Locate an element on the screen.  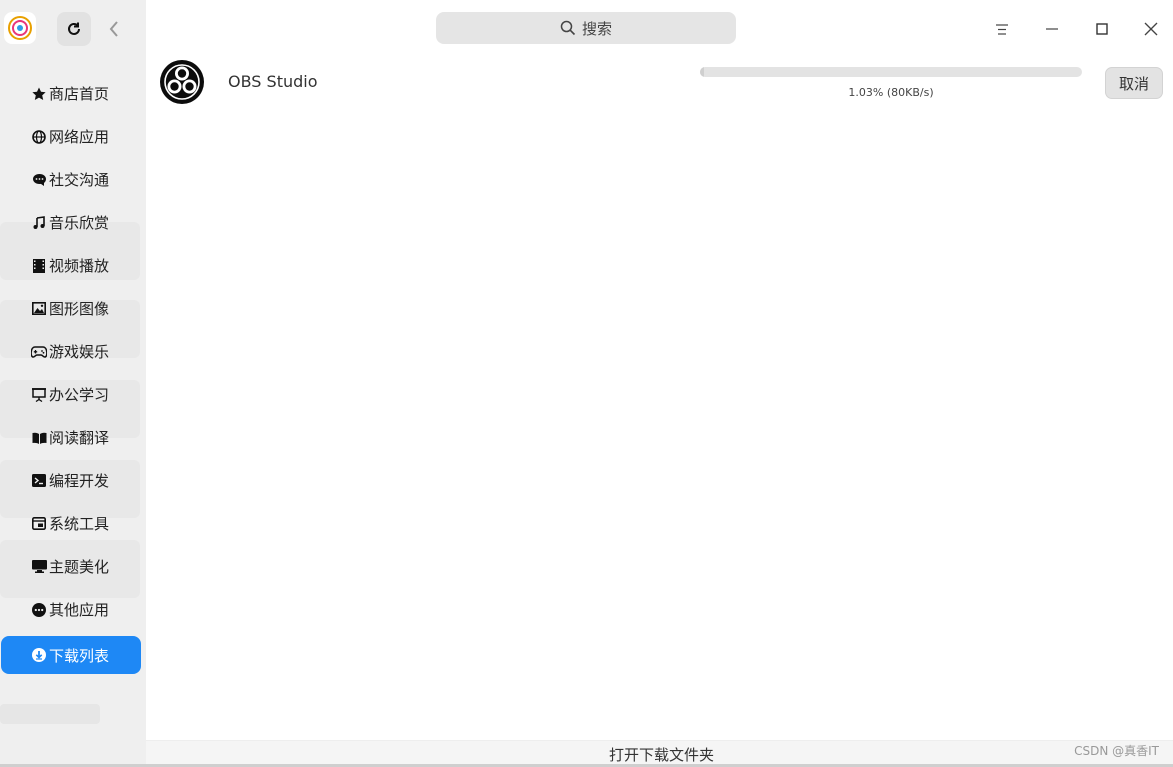
book-icon is located at coordinates (39, 438).